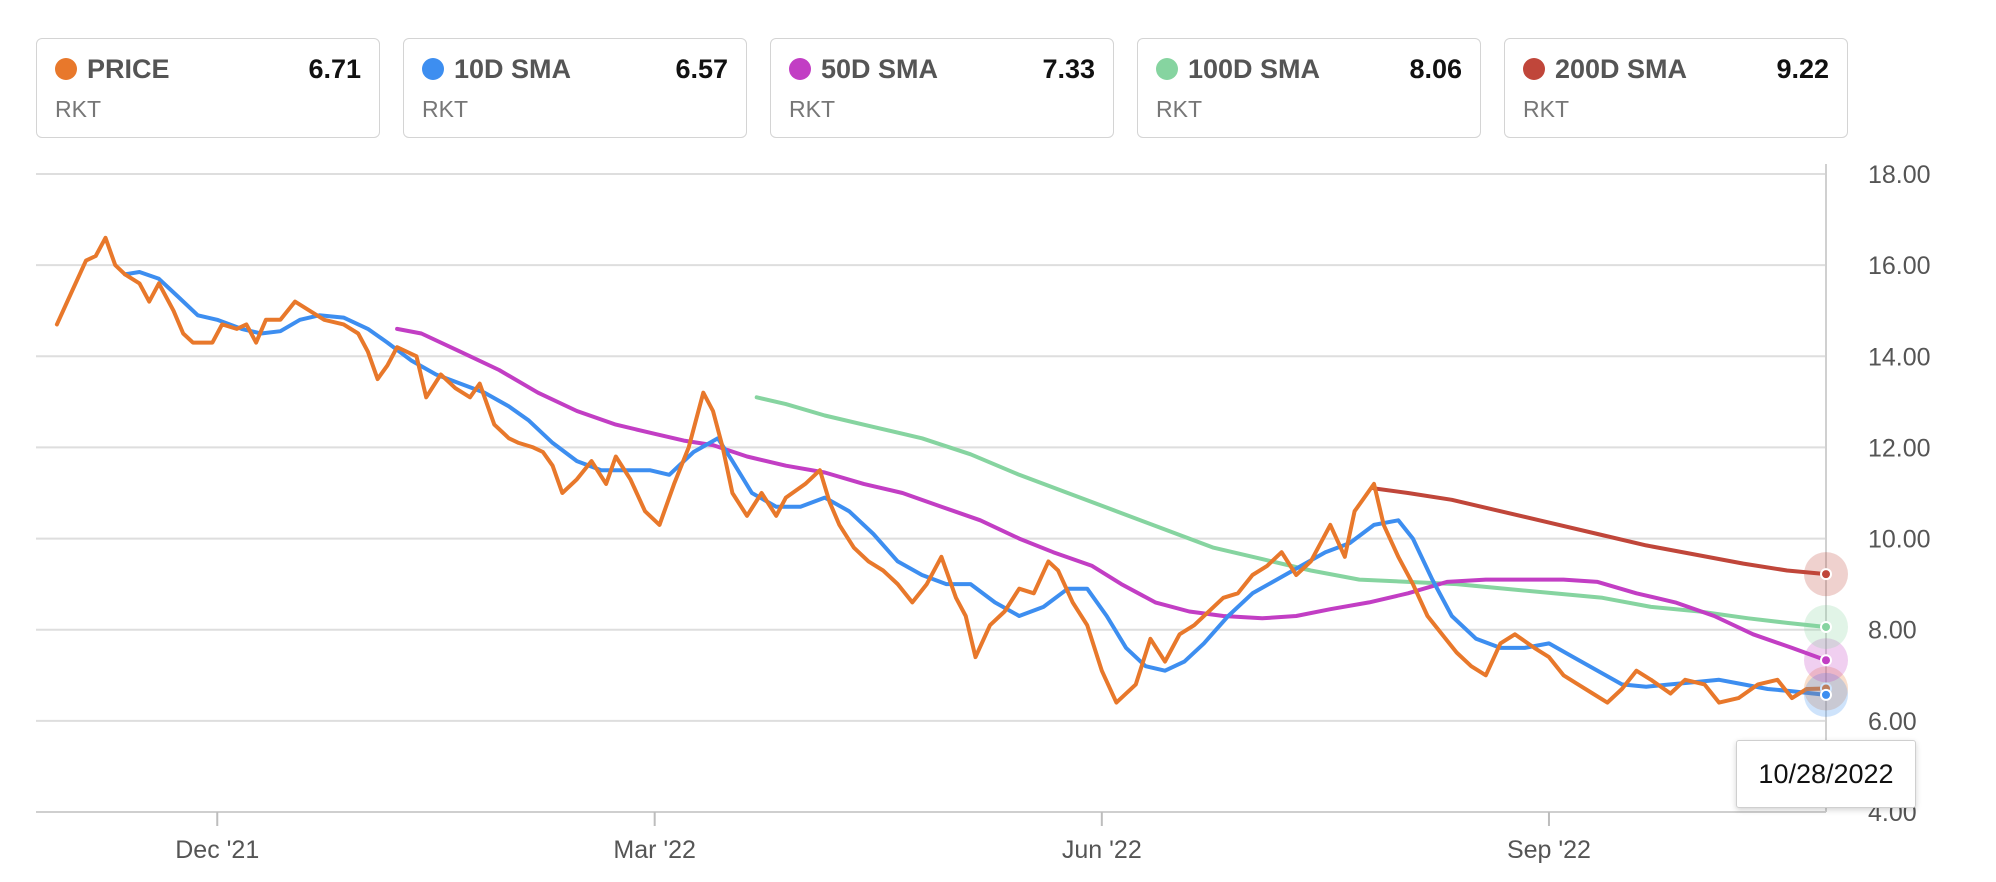 Image resolution: width=1996 pixels, height=882 pixels. I want to click on endpoint-dot-50d-sma, so click(1826, 660).